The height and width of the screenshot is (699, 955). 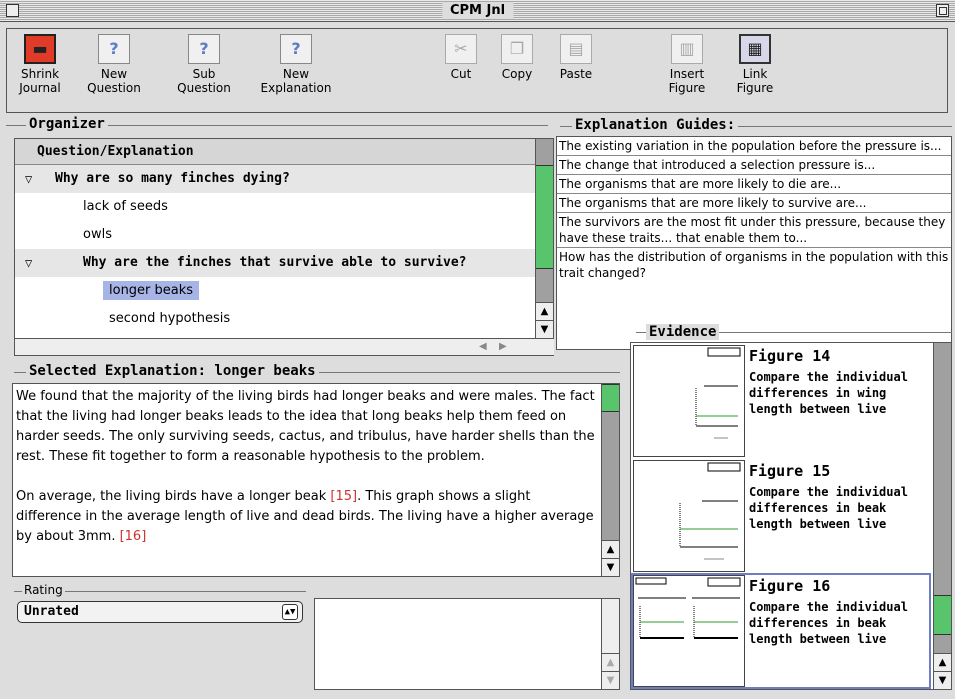 I want to click on figure-title: Figure 16, so click(x=790, y=586).